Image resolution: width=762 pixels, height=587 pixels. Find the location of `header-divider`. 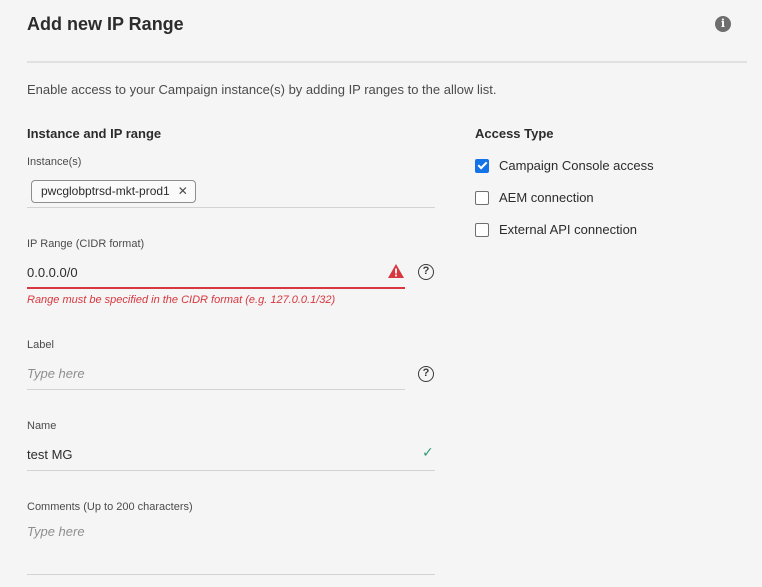

header-divider is located at coordinates (387, 62).